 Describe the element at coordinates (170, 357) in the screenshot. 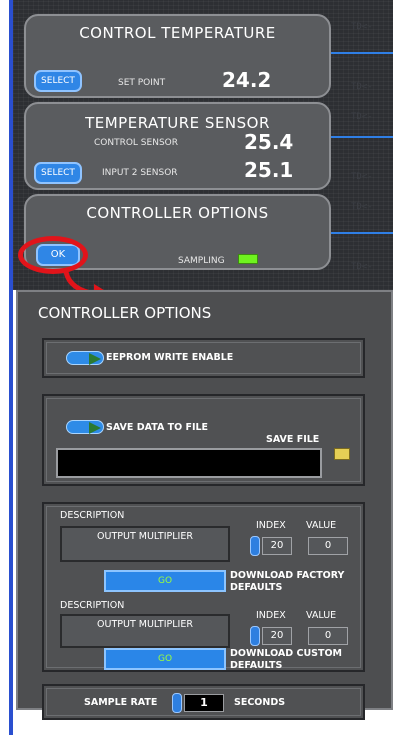

I see `eeprom-write-label: EEPROM WRITE ENABLE` at that location.